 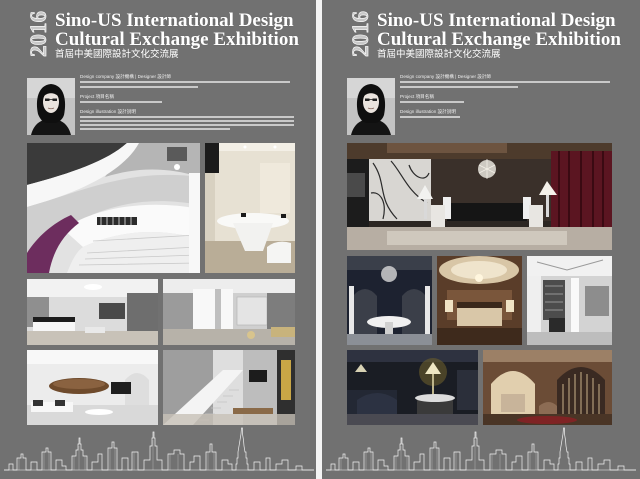 I want to click on photo-dome-bedroom-image, so click(x=479, y=300).